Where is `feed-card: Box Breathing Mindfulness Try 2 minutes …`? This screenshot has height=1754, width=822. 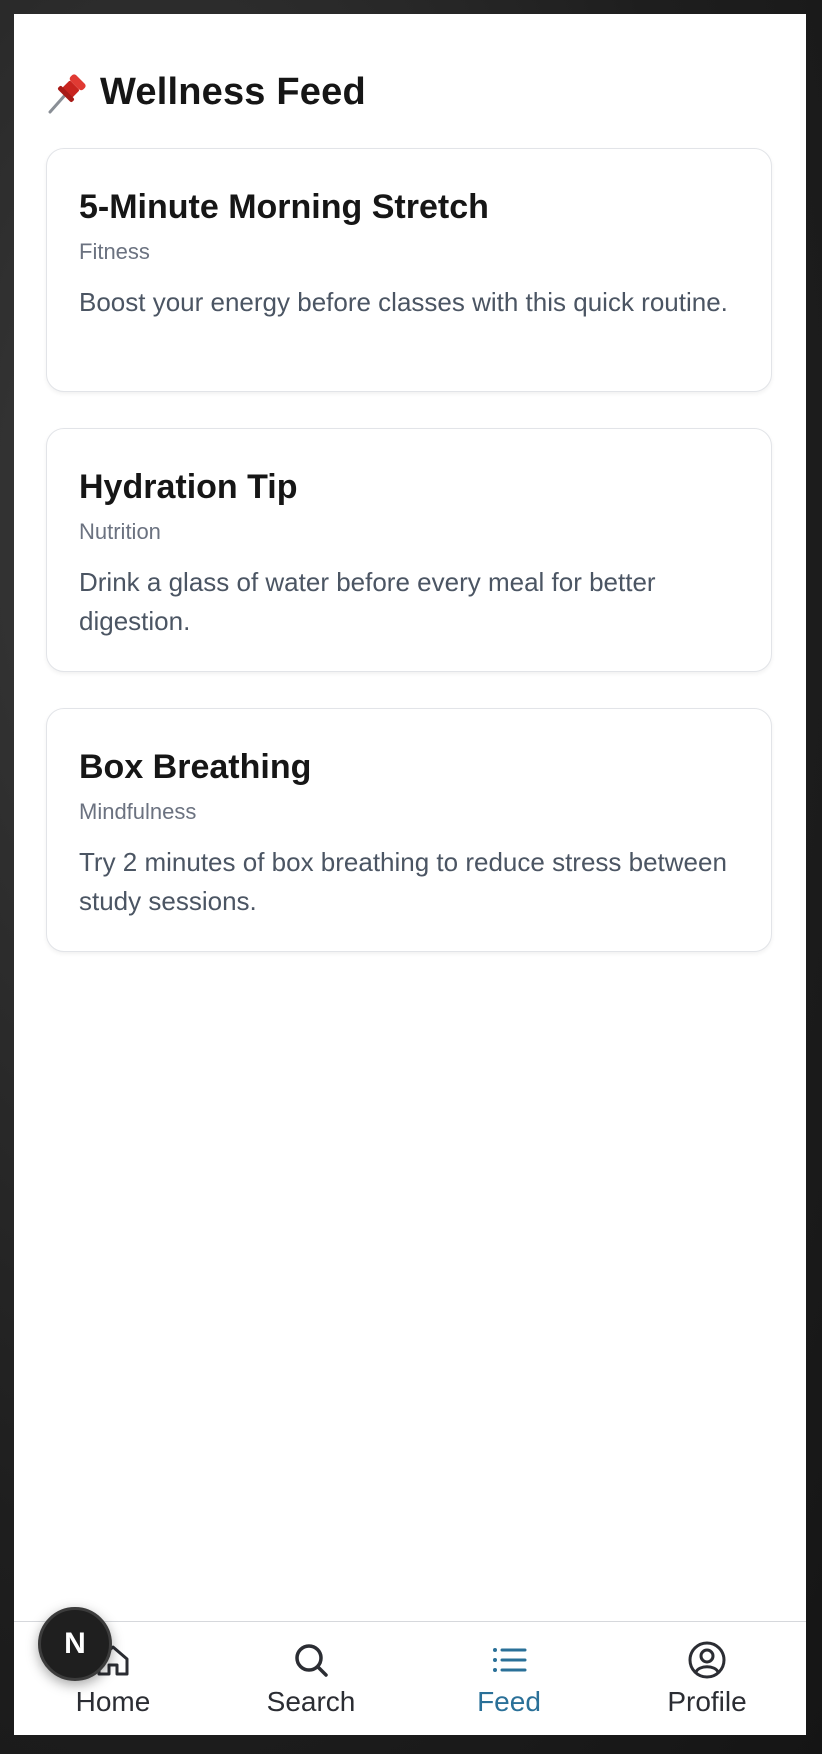
feed-card: Box Breathing Mindfulness Try 2 minutes … is located at coordinates (409, 830).